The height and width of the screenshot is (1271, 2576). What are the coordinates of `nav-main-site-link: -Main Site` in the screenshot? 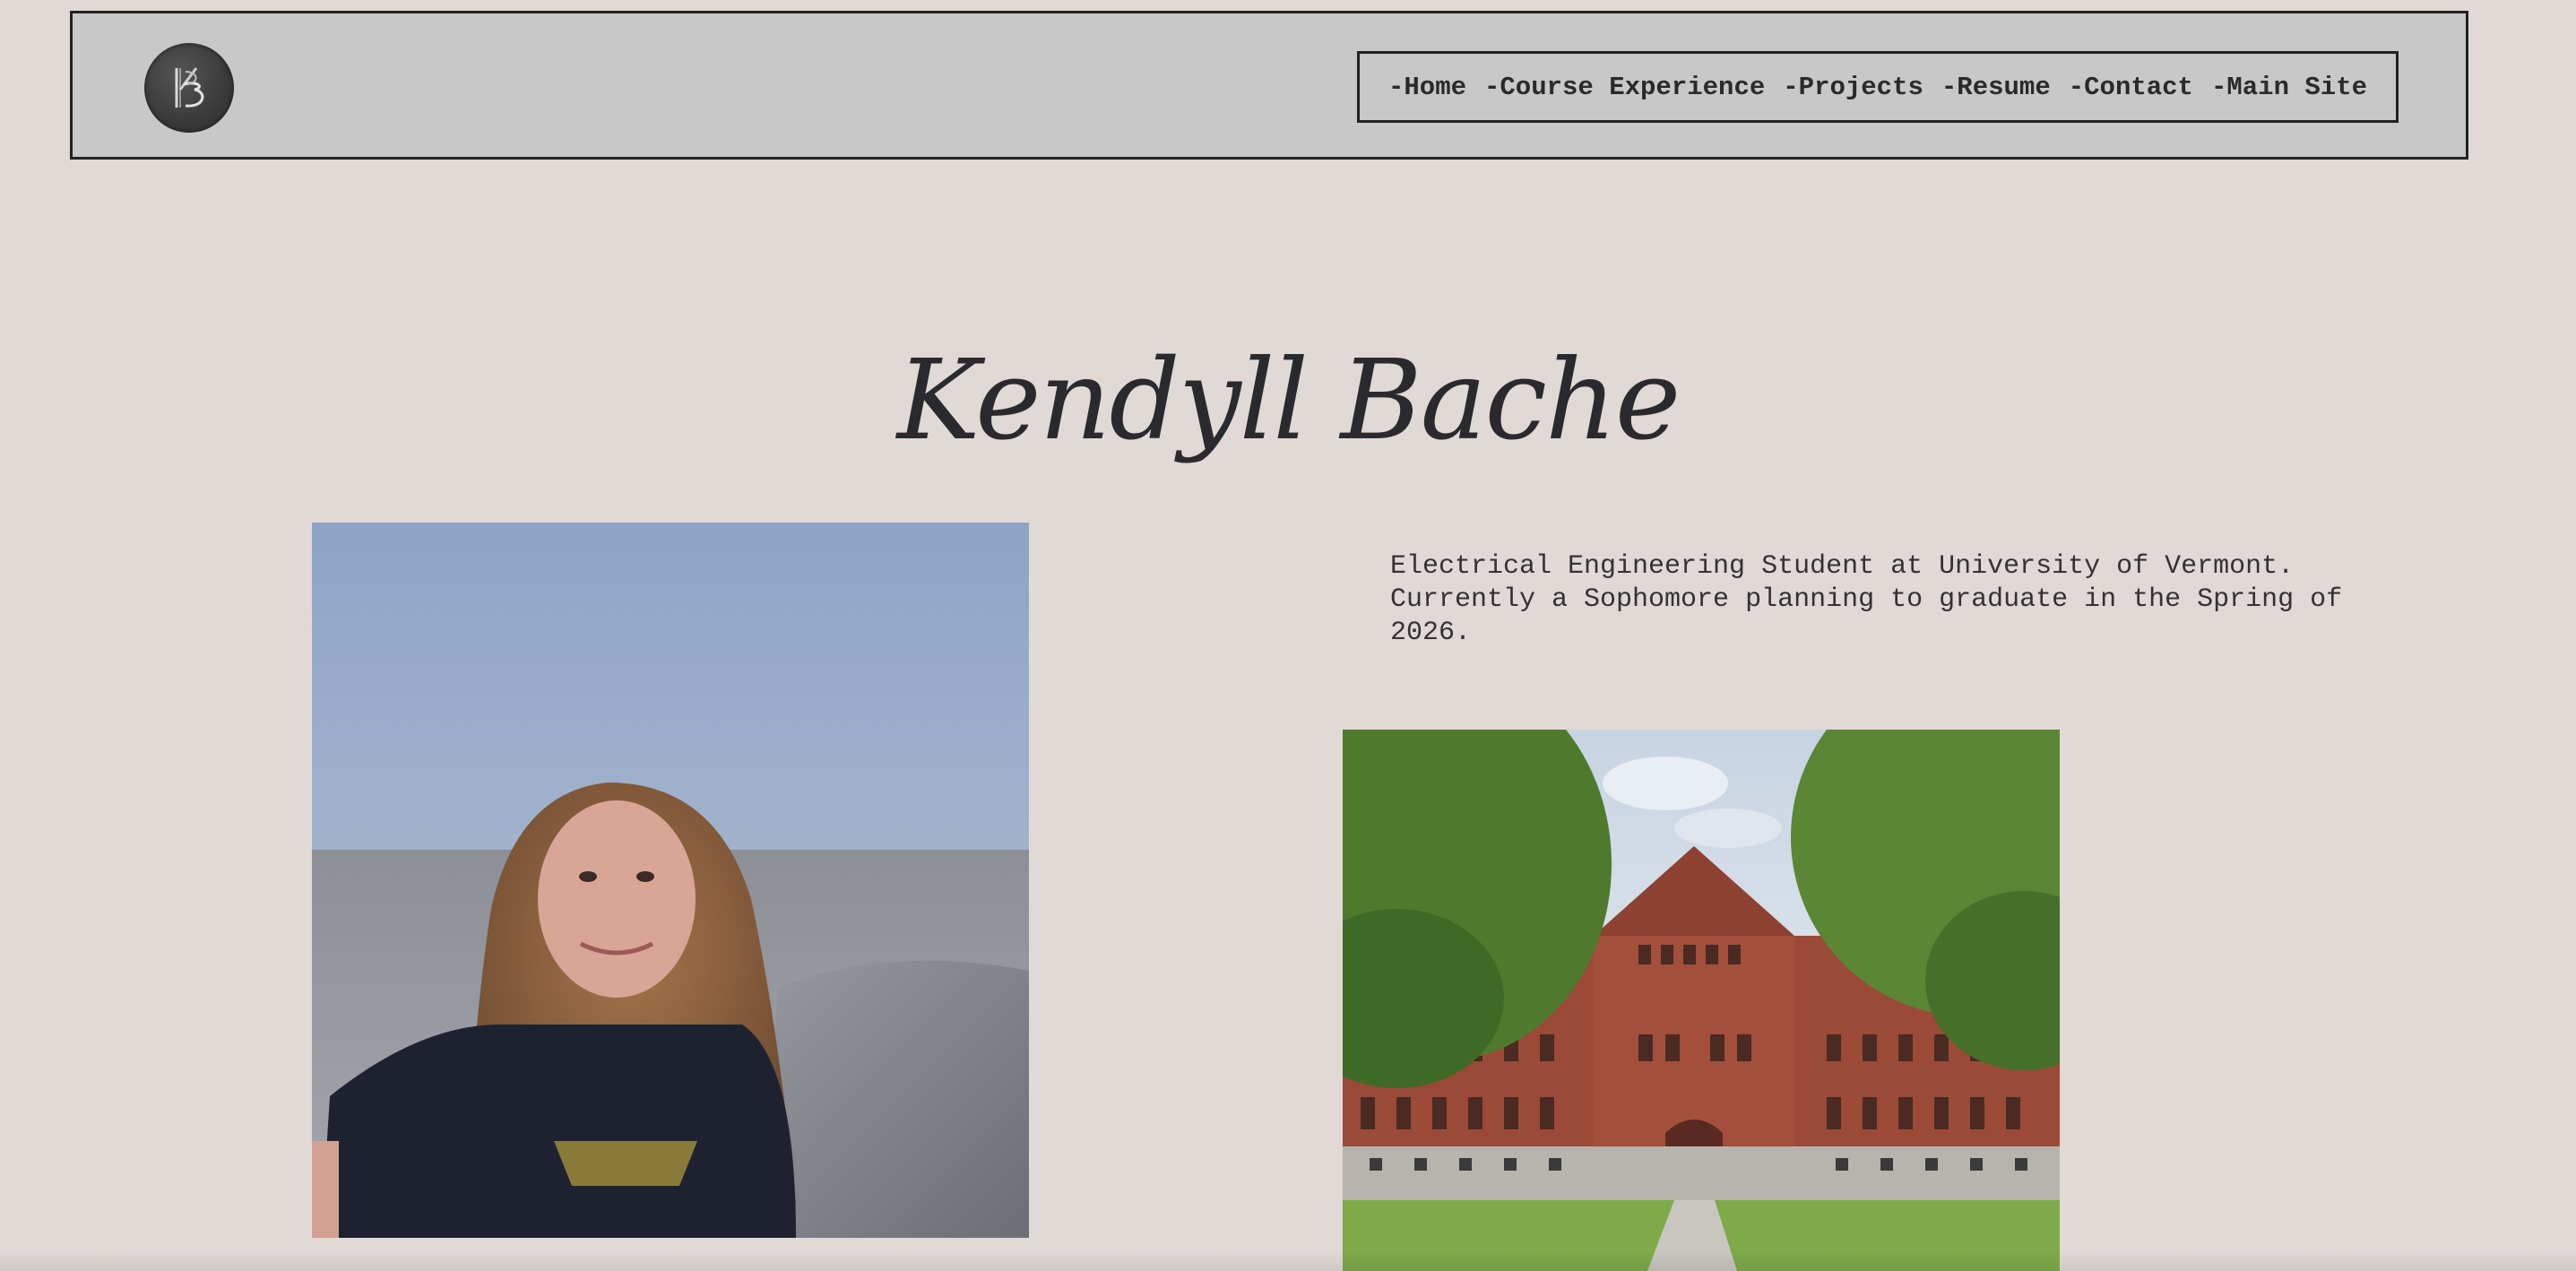 It's located at (2289, 88).